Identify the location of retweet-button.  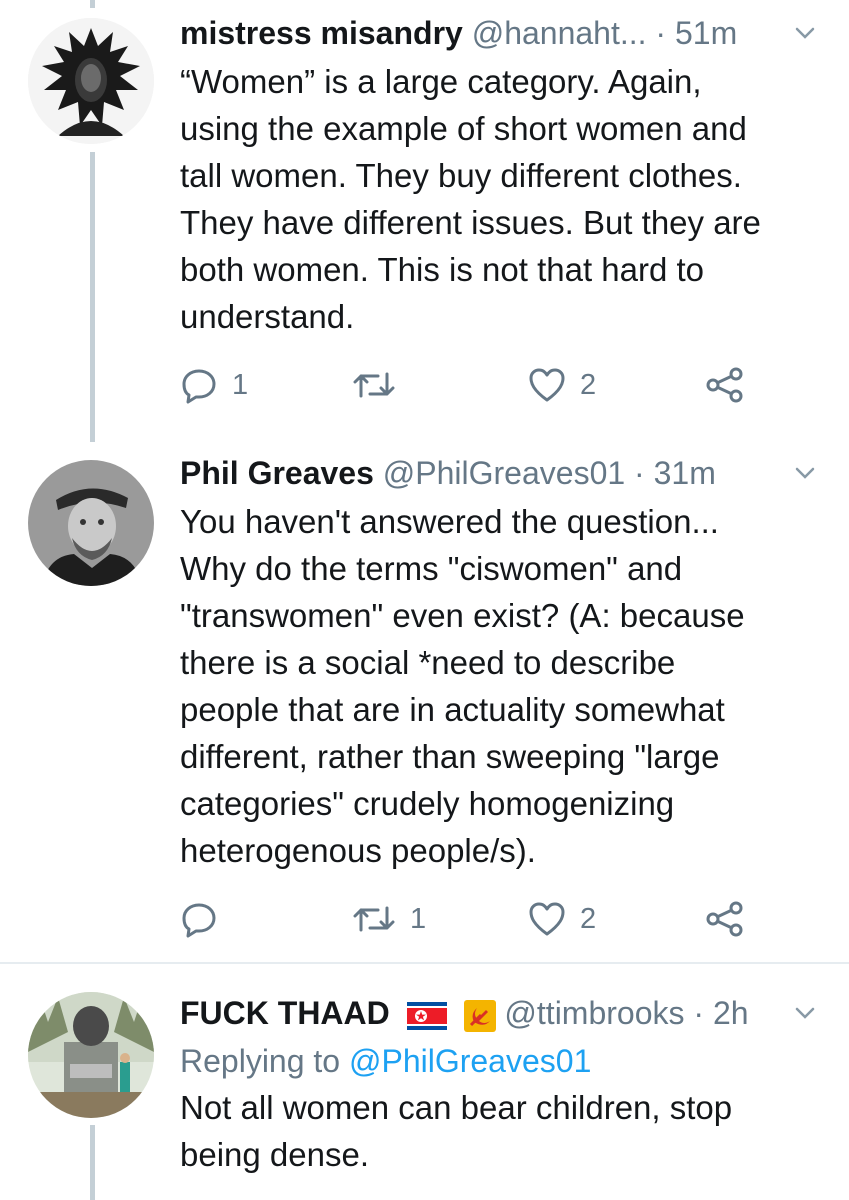
(381, 385).